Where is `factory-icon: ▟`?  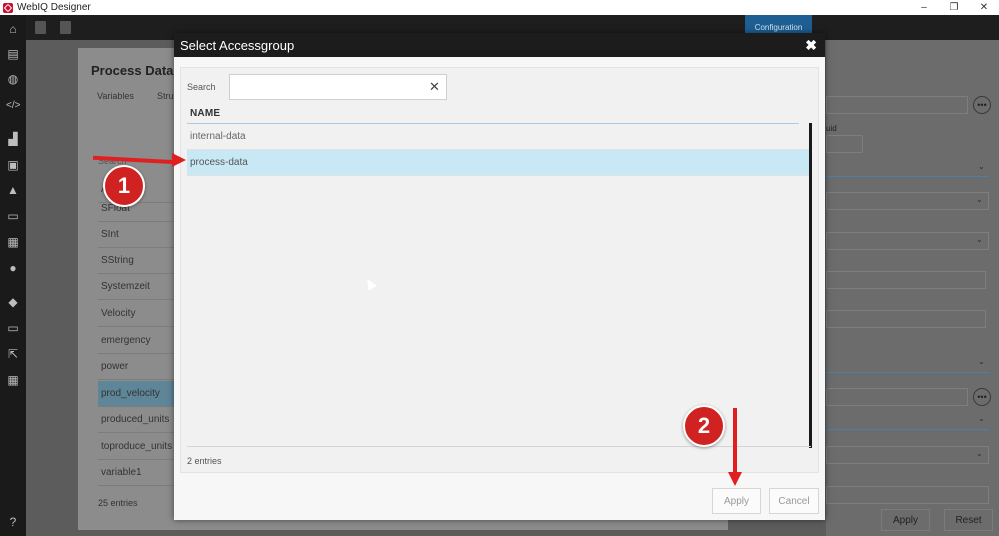
factory-icon: ▟ is located at coordinates (13, 139).